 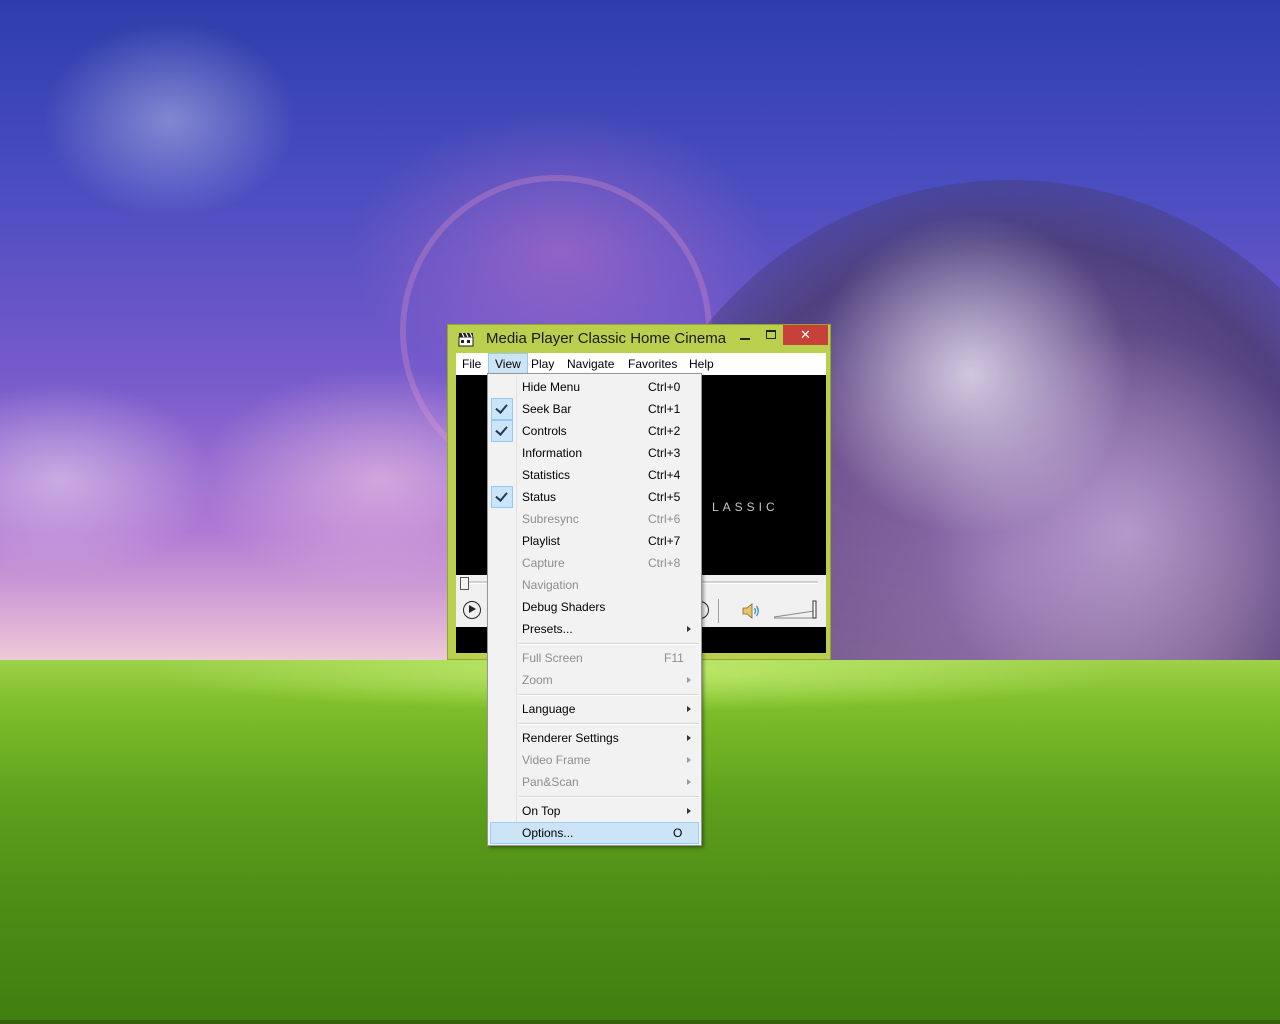 I want to click on close-button: ✕, so click(x=805, y=335).